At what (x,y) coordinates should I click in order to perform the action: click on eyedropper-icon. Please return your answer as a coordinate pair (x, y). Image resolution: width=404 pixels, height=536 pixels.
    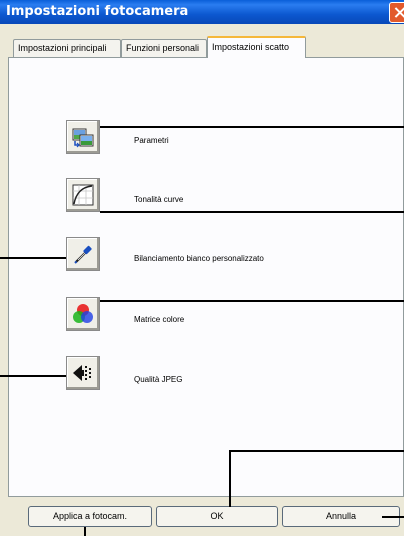
    Looking at the image, I should click on (83, 254).